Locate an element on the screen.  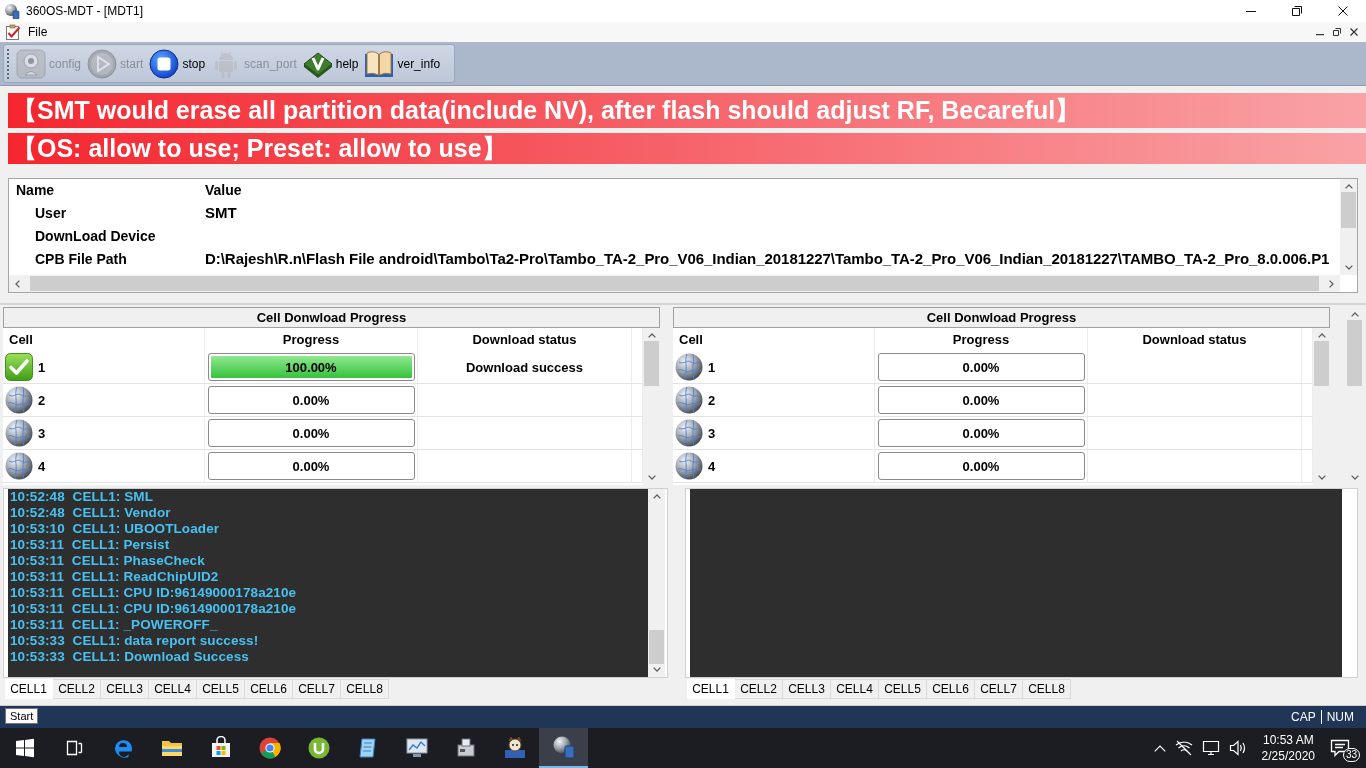
property-value: D:\Rajesh\R.n\Flash File android\Tambo\Ta2-Pro\Tambo_TA-2_Pro_V06_Indian_20181227\Tambo_TA-2_Pro_V06_Indian_20181227\TAMBO_TA-2_Pro_8.0.006.P1 is located at coordinates (768, 258).